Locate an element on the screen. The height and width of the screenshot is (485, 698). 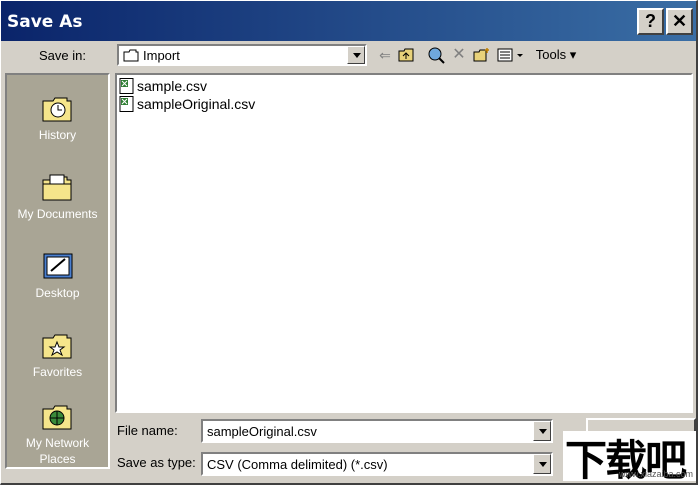
new-folder-icon is located at coordinates (482, 55).